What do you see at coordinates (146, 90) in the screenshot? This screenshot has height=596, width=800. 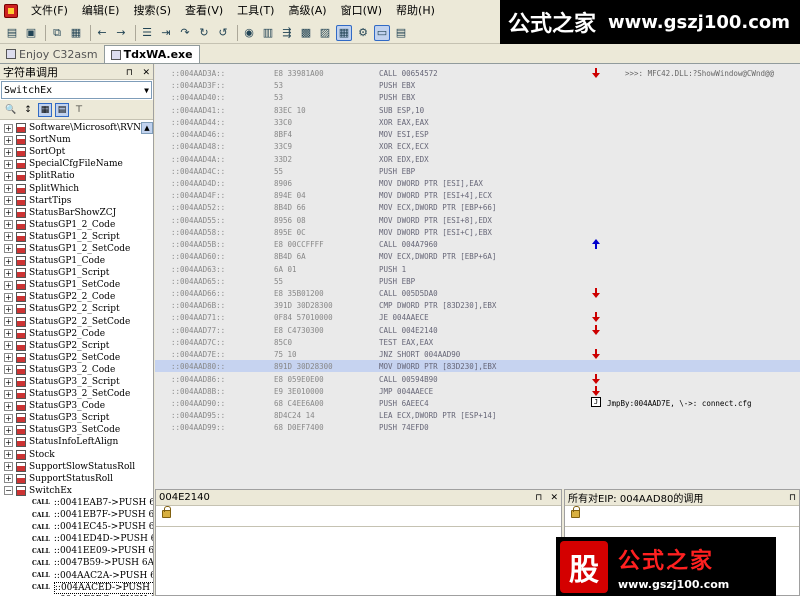 I see `chevron-down-icon: ▼` at bounding box center [146, 90].